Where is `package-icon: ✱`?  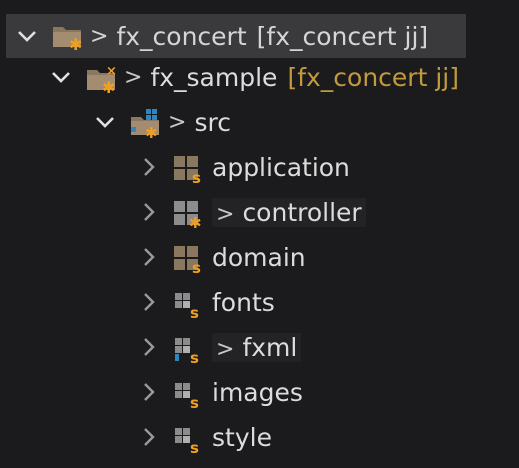
package-icon: ✱ is located at coordinates (189, 213).